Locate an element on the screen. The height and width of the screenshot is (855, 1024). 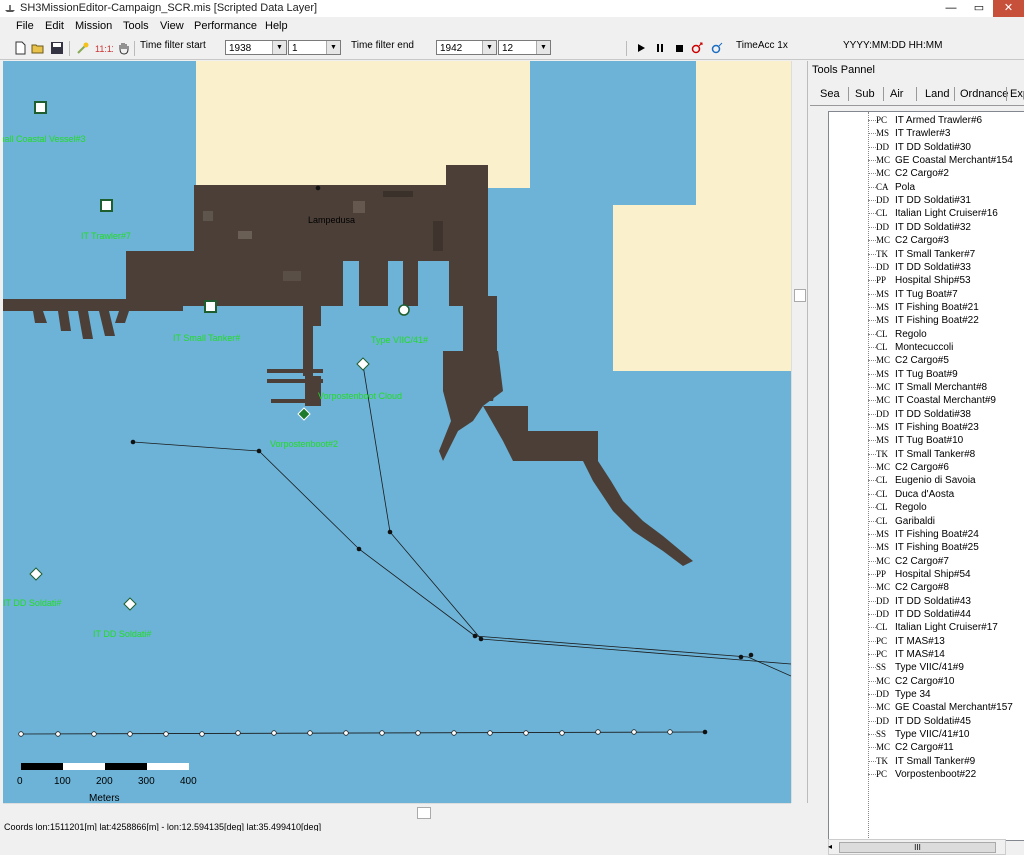
magic-wand-icon is located at coordinates (83, 48).